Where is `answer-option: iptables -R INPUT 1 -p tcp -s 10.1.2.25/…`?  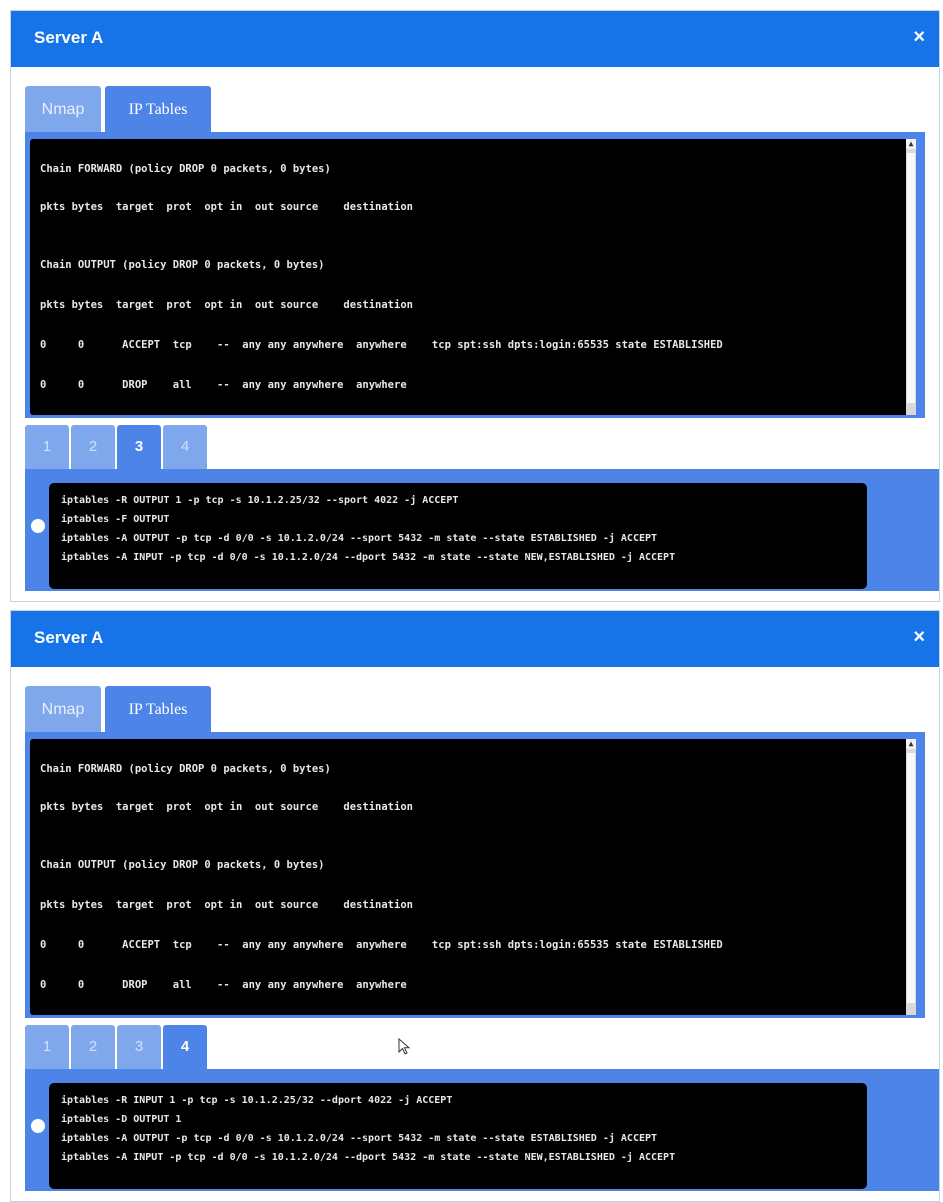 answer-option: iptables -R INPUT 1 -p tcp -s 10.1.2.25/… is located at coordinates (482, 1130).